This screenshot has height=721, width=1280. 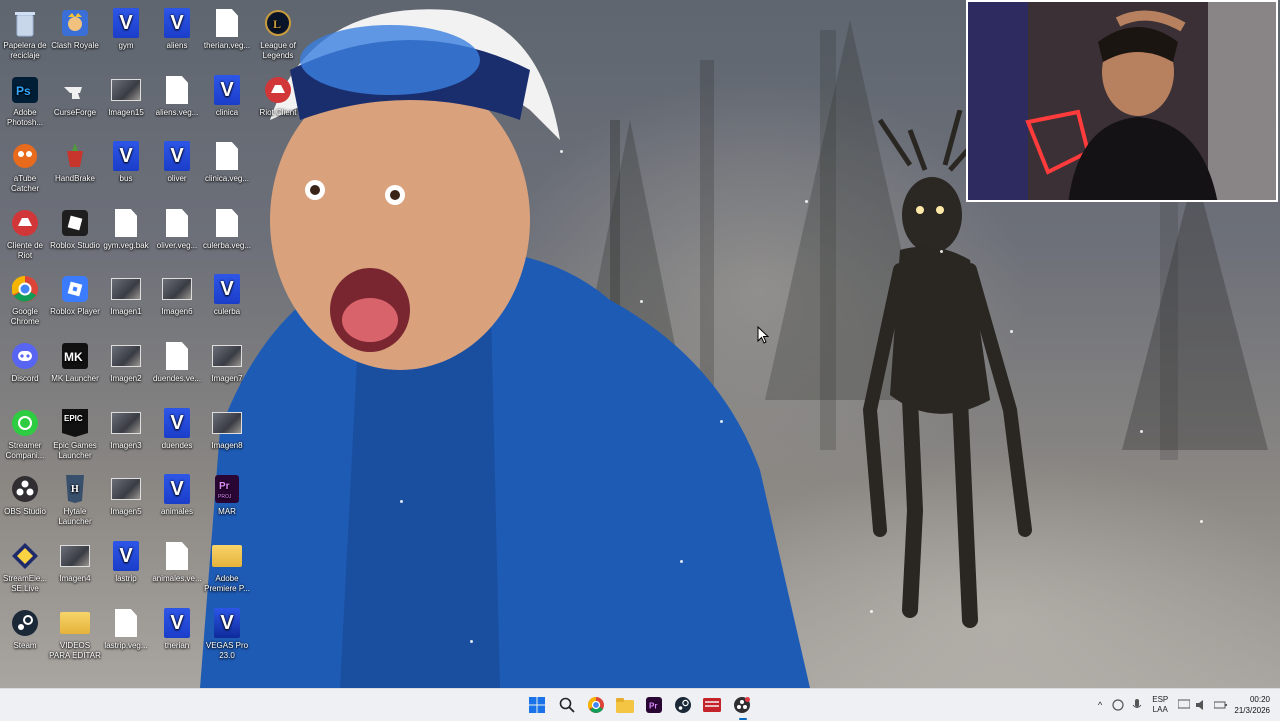 What do you see at coordinates (25, 302) in the screenshot?
I see `desktop-icon: Google Chrome` at bounding box center [25, 302].